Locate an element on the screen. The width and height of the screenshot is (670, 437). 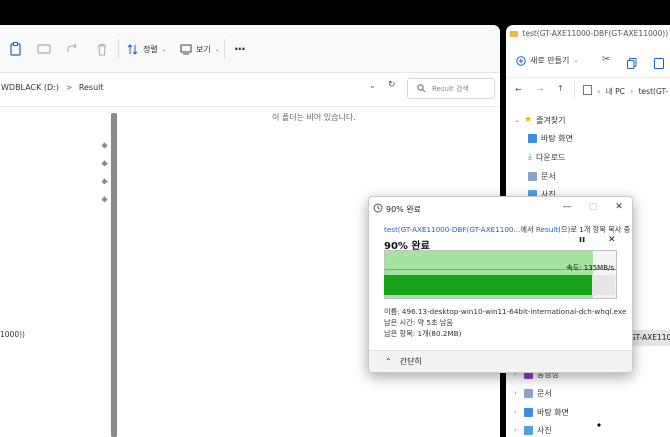
sort-button: 정렬 ⌄ is located at coordinates (147, 49).